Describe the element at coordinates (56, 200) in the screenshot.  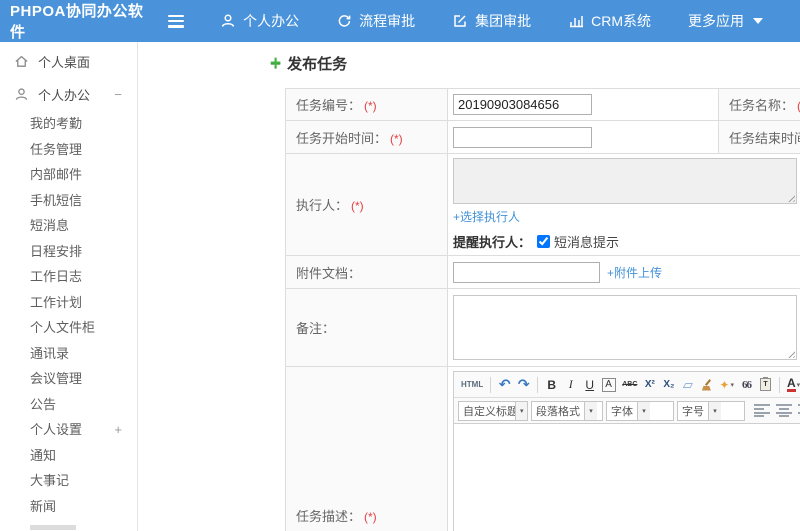
I see `sidebar-item-label: 手机短信` at that location.